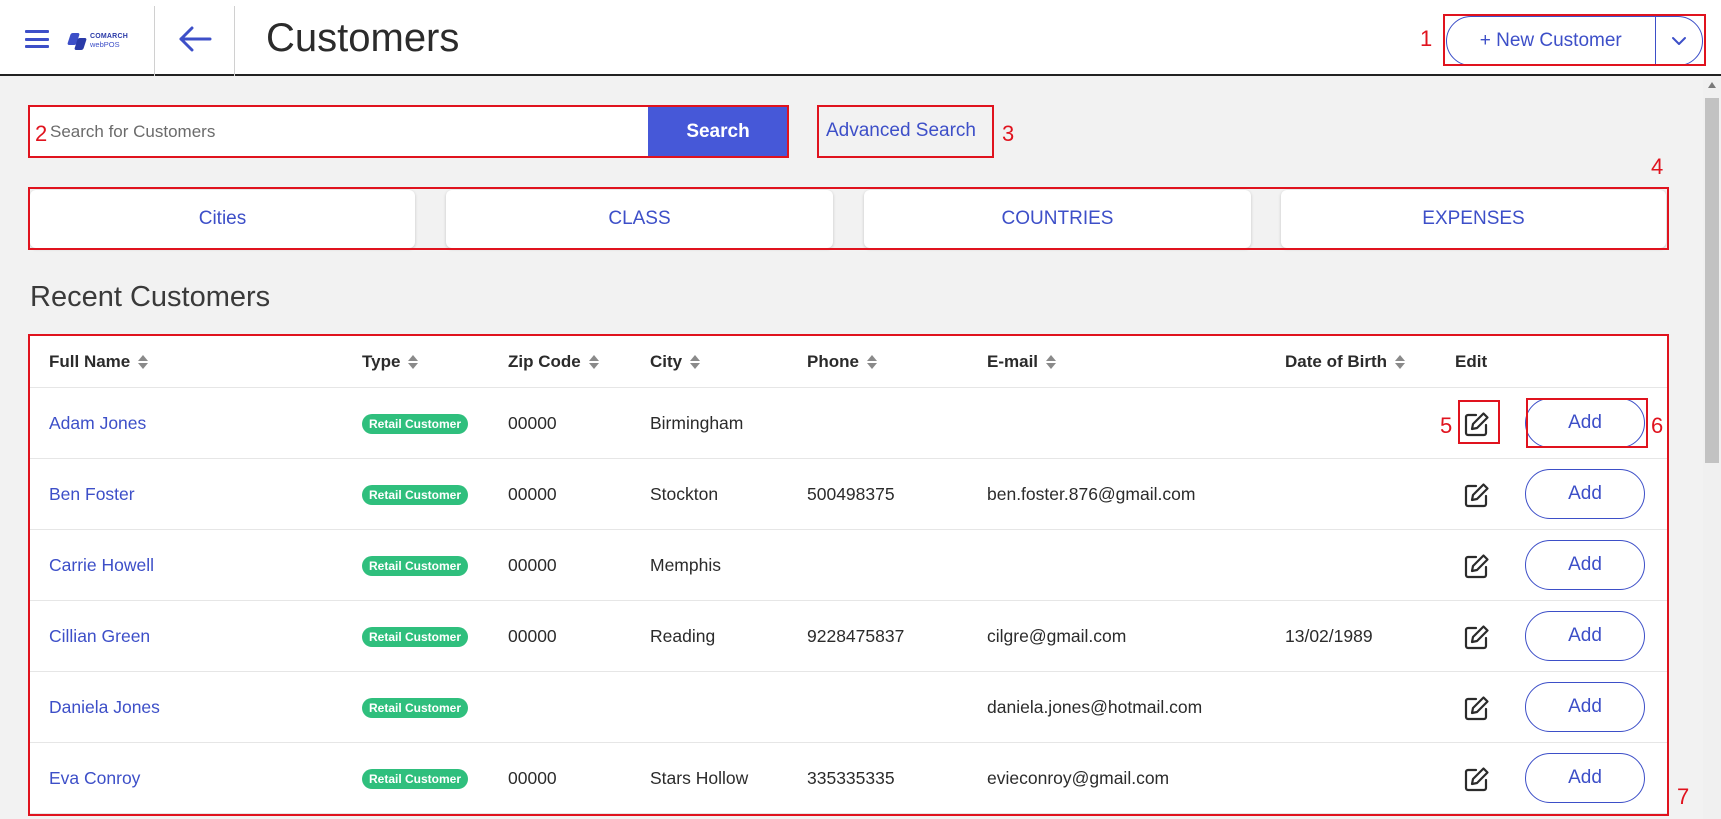 This screenshot has height=819, width=1721. I want to click on cell-city: Birmingham, so click(696, 423).